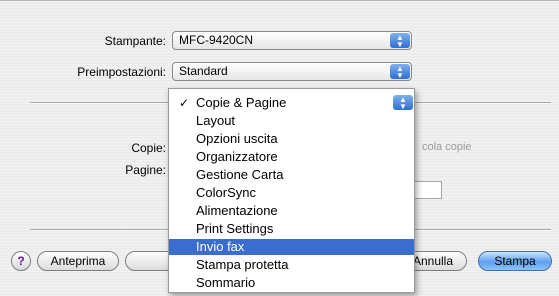 Image resolution: width=559 pixels, height=296 pixels. I want to click on menu-item-print-settings: Print Settings, so click(291, 229).